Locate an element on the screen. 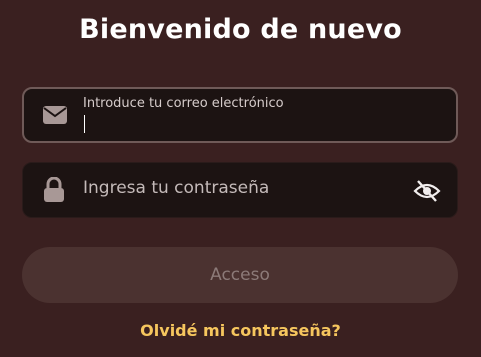 Image resolution: width=481 pixels, height=357 pixels. text-caret is located at coordinates (84, 124).